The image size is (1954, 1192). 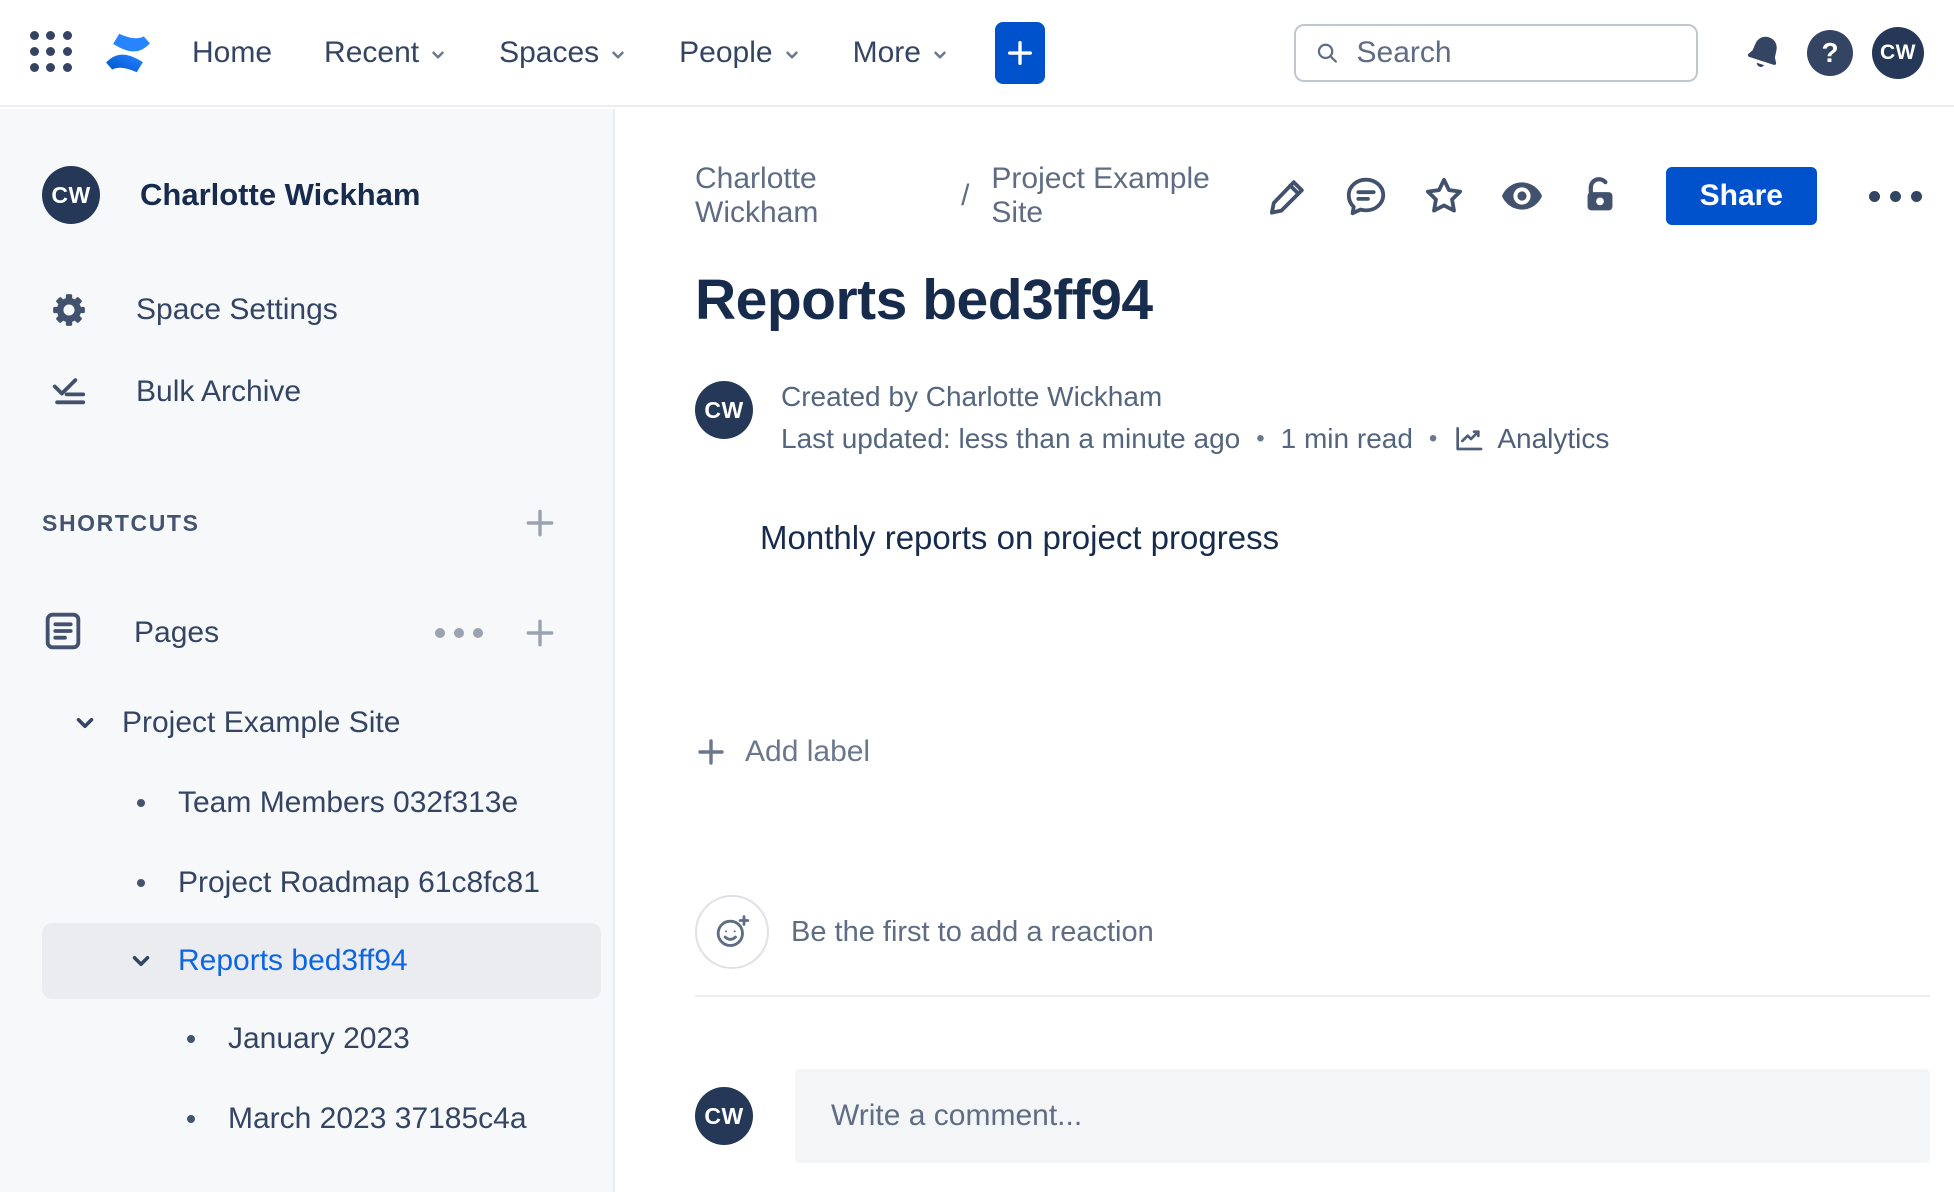 What do you see at coordinates (377, 1118) in the screenshot?
I see `tree-item-label: March 2023 37185c4a` at bounding box center [377, 1118].